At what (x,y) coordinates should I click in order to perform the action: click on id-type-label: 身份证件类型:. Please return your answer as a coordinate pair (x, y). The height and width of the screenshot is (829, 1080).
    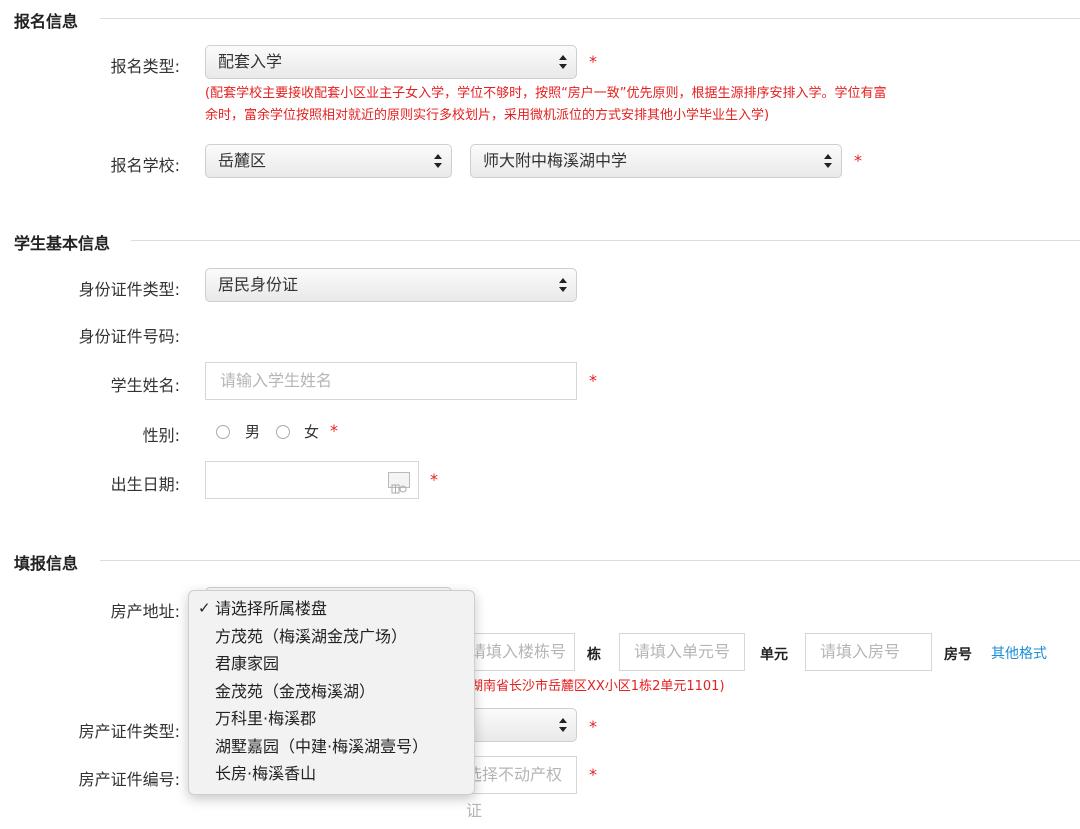
    Looking at the image, I should click on (129, 289).